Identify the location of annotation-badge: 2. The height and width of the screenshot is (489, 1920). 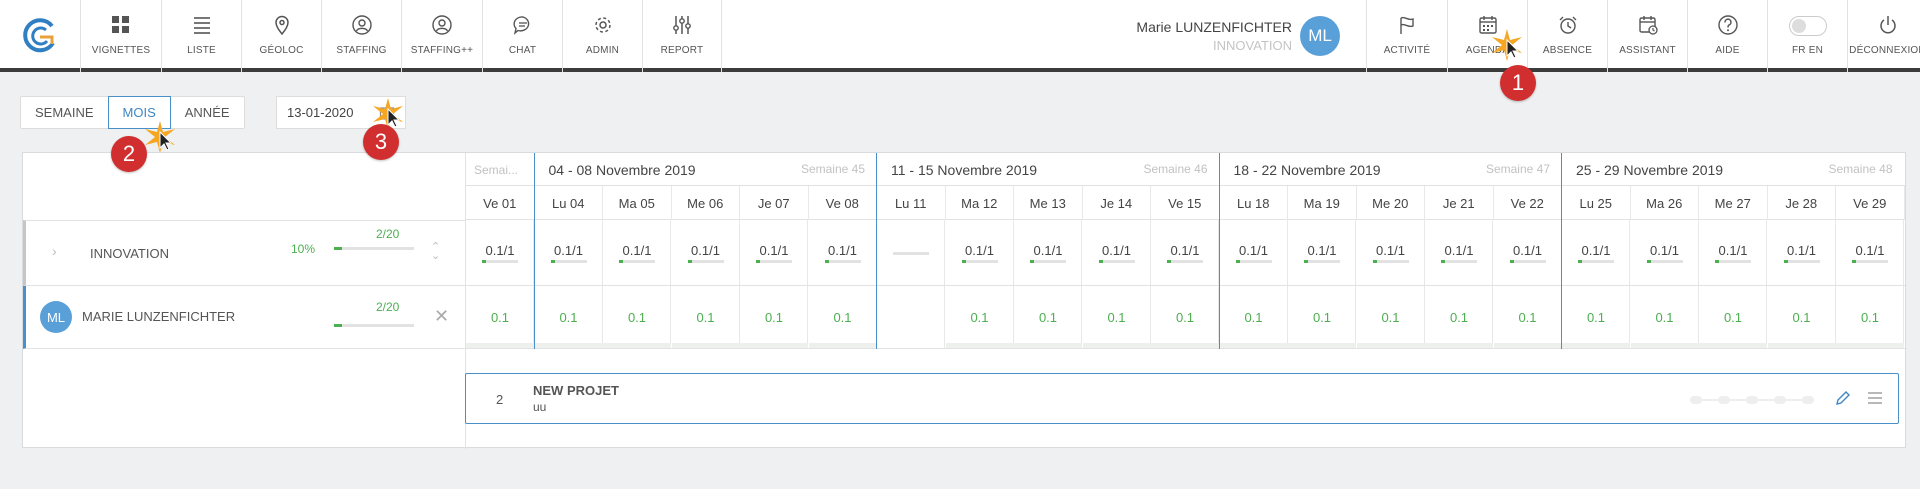
(129, 154).